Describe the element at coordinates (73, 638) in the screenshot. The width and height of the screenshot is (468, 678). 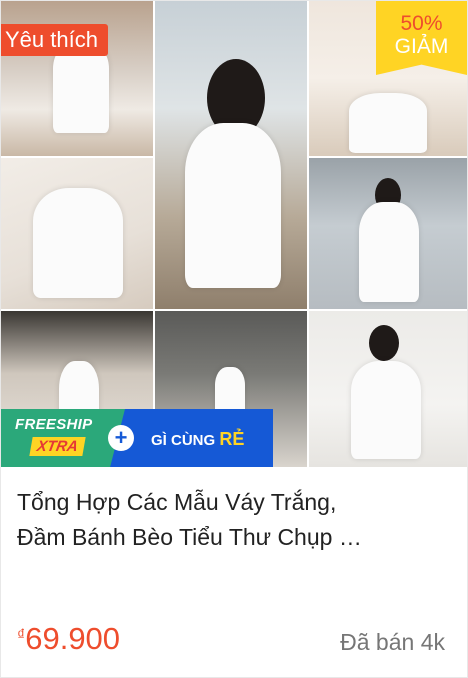
I see `price-amount: 69.900` at that location.